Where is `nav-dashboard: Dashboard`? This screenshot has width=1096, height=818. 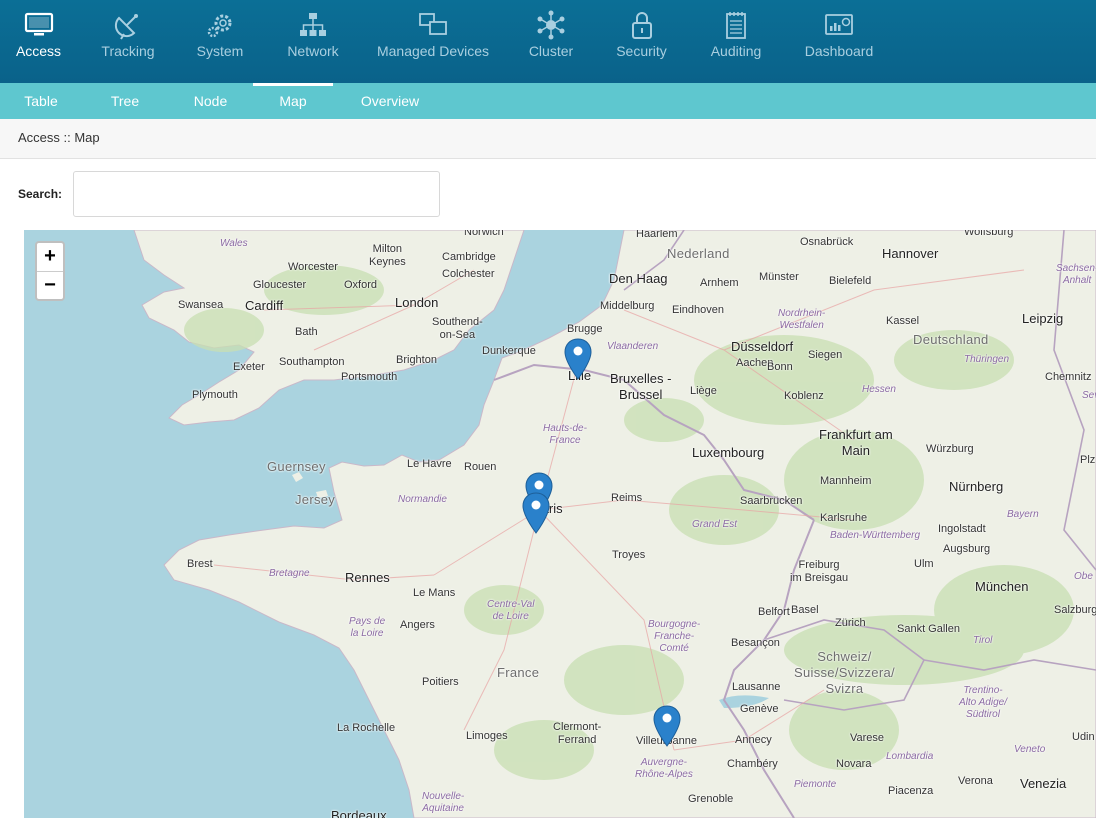
nav-dashboard: Dashboard is located at coordinates (839, 41).